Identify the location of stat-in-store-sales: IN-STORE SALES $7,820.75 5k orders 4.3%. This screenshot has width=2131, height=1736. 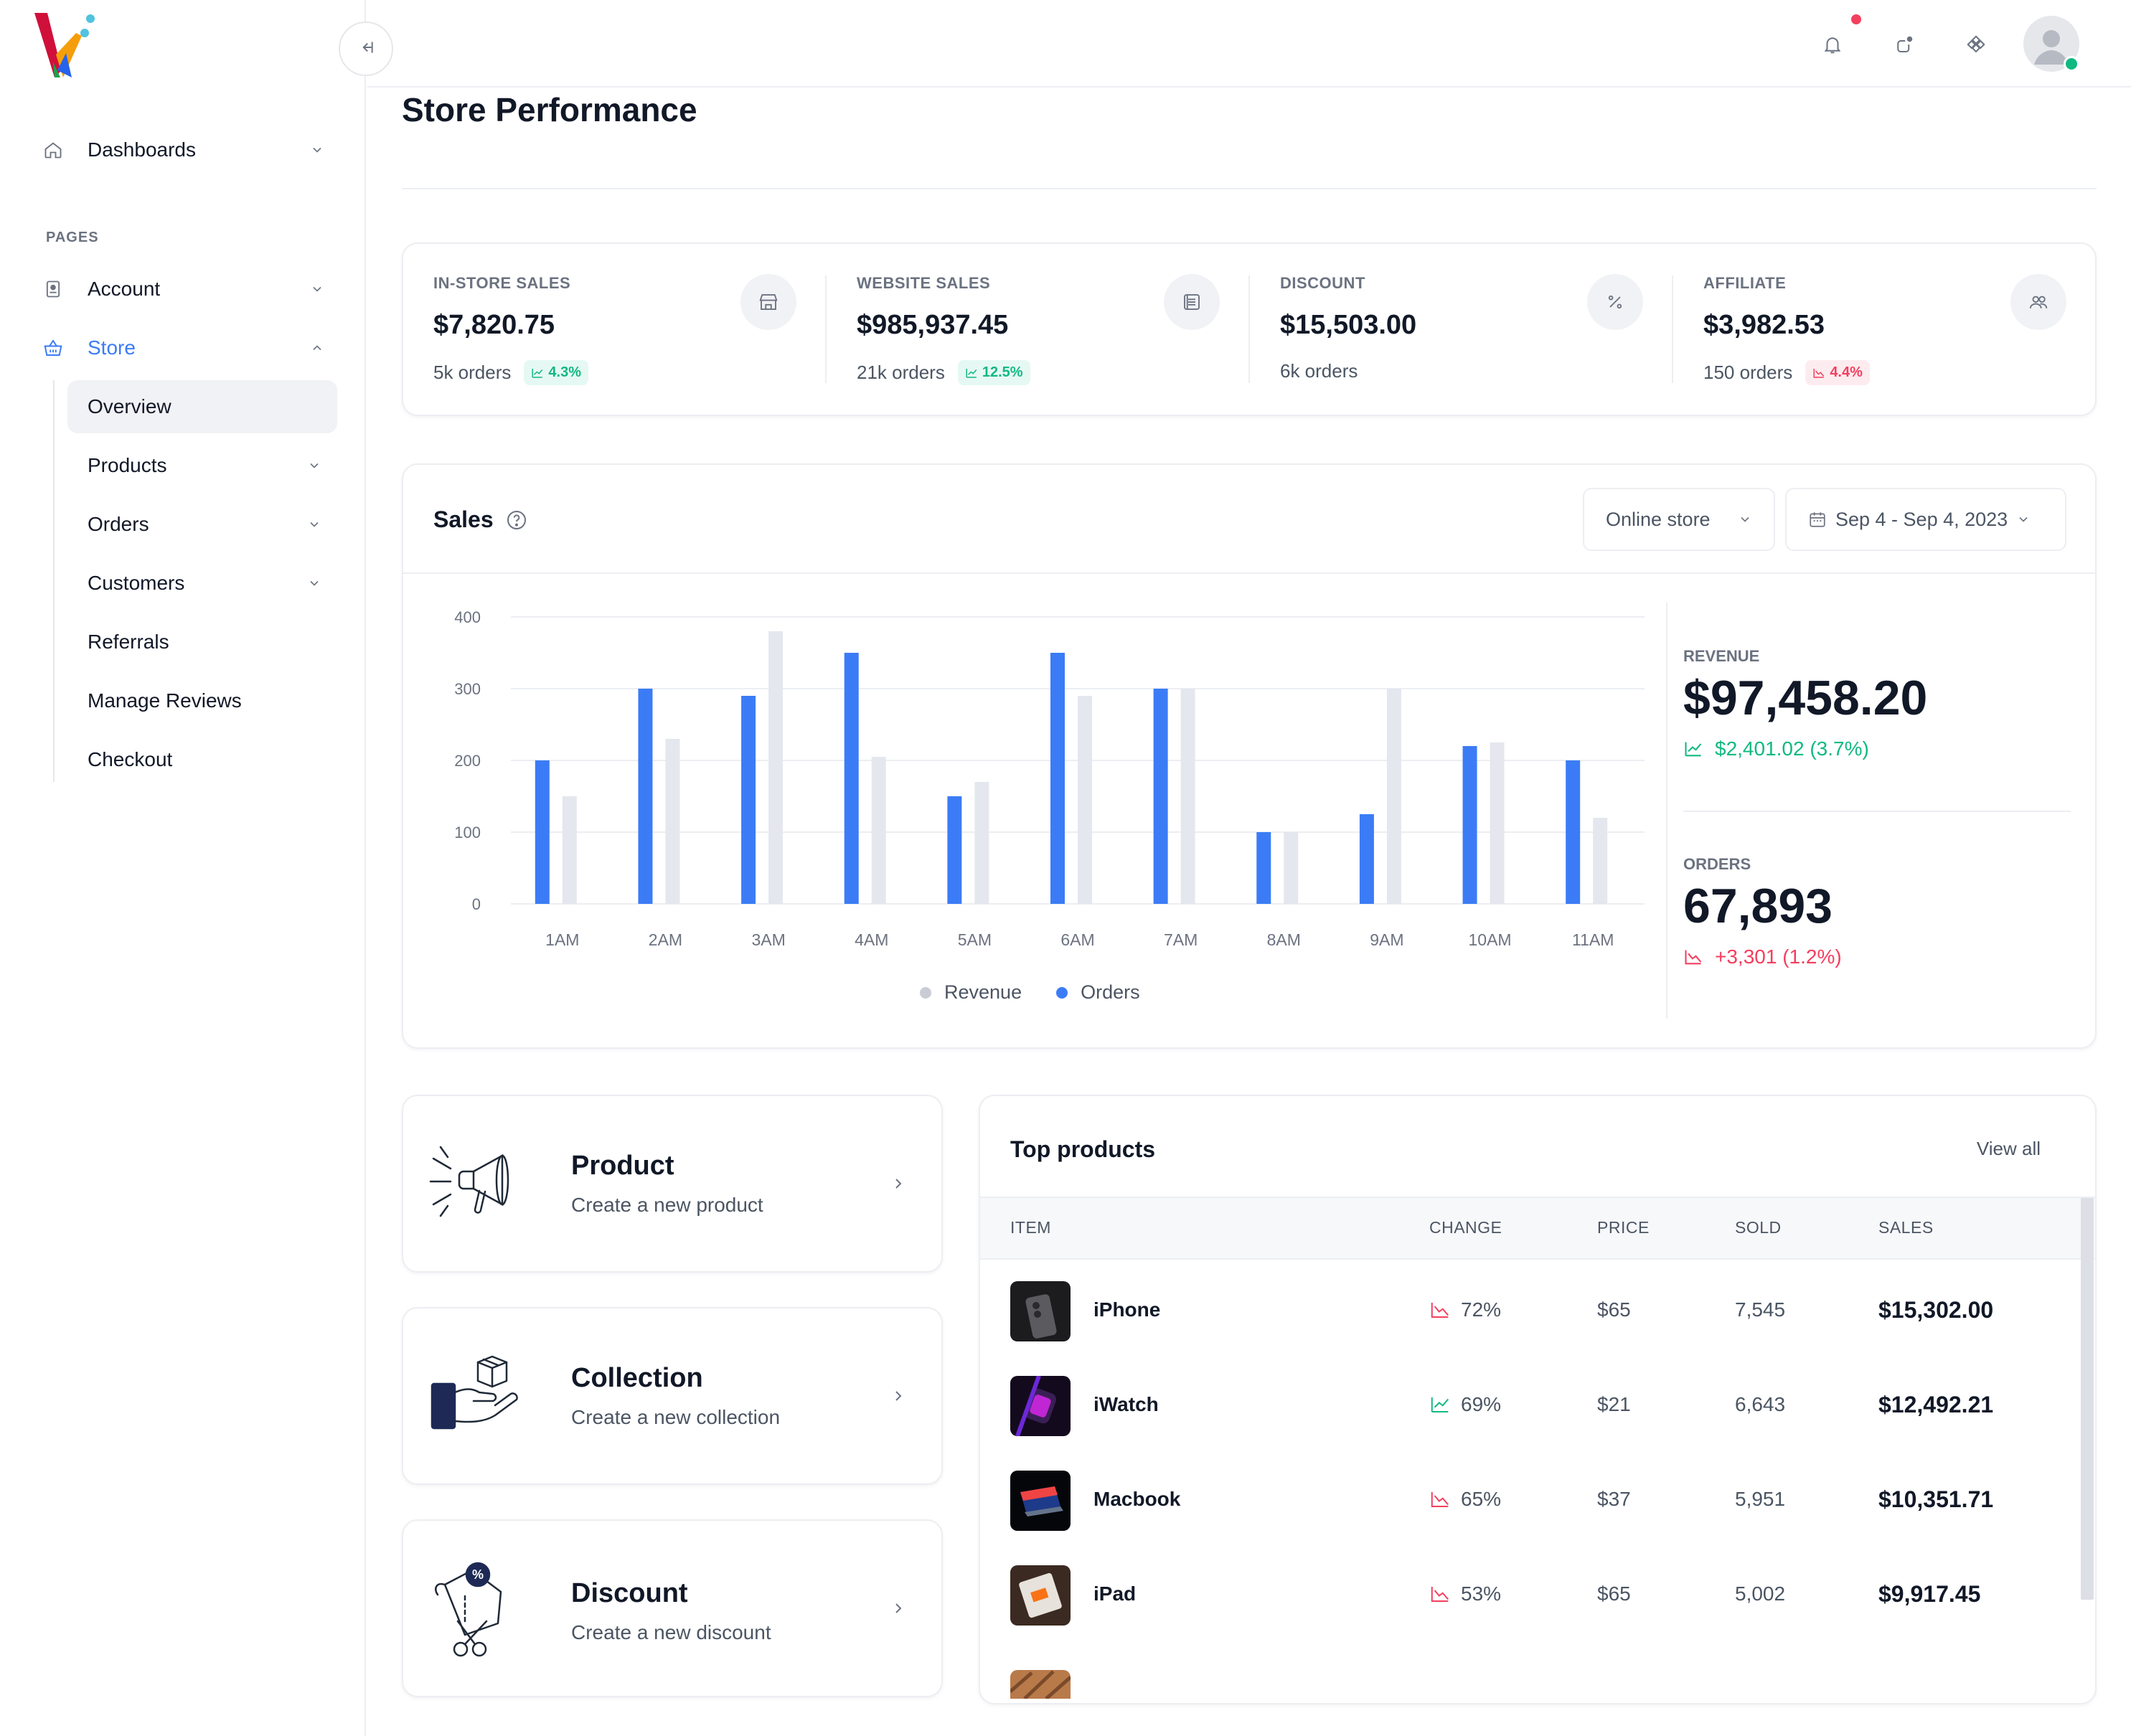
(614, 329).